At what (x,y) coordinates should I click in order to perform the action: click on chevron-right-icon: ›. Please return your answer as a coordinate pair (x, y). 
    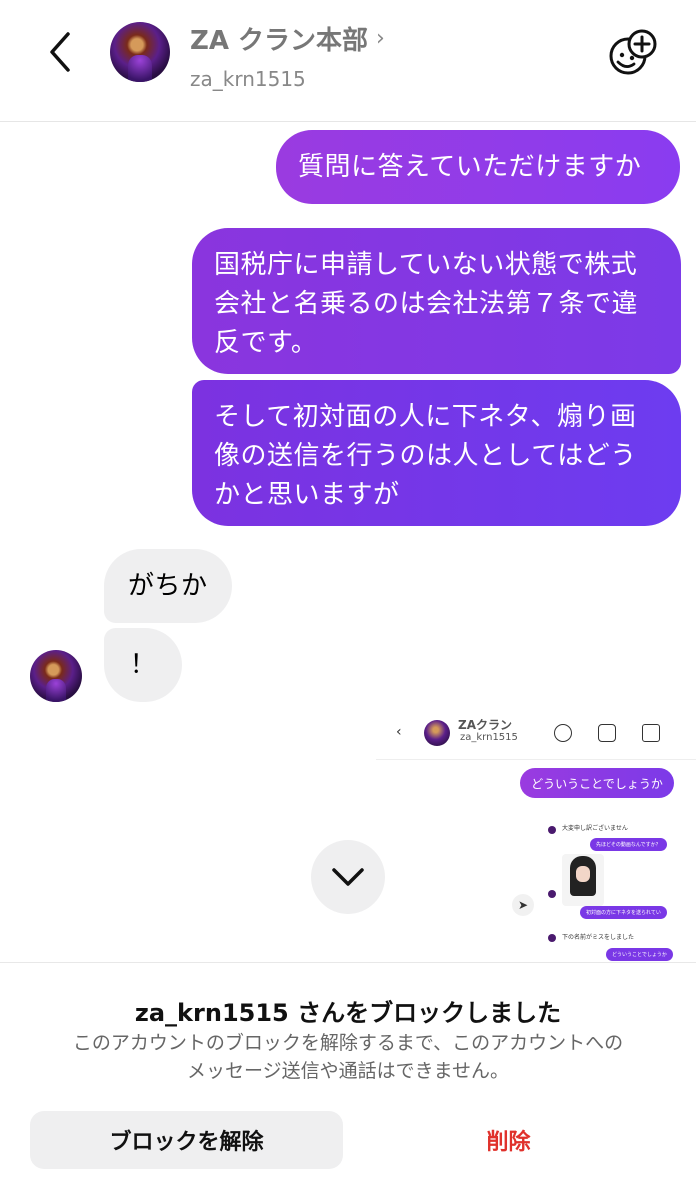
    Looking at the image, I should click on (380, 38).